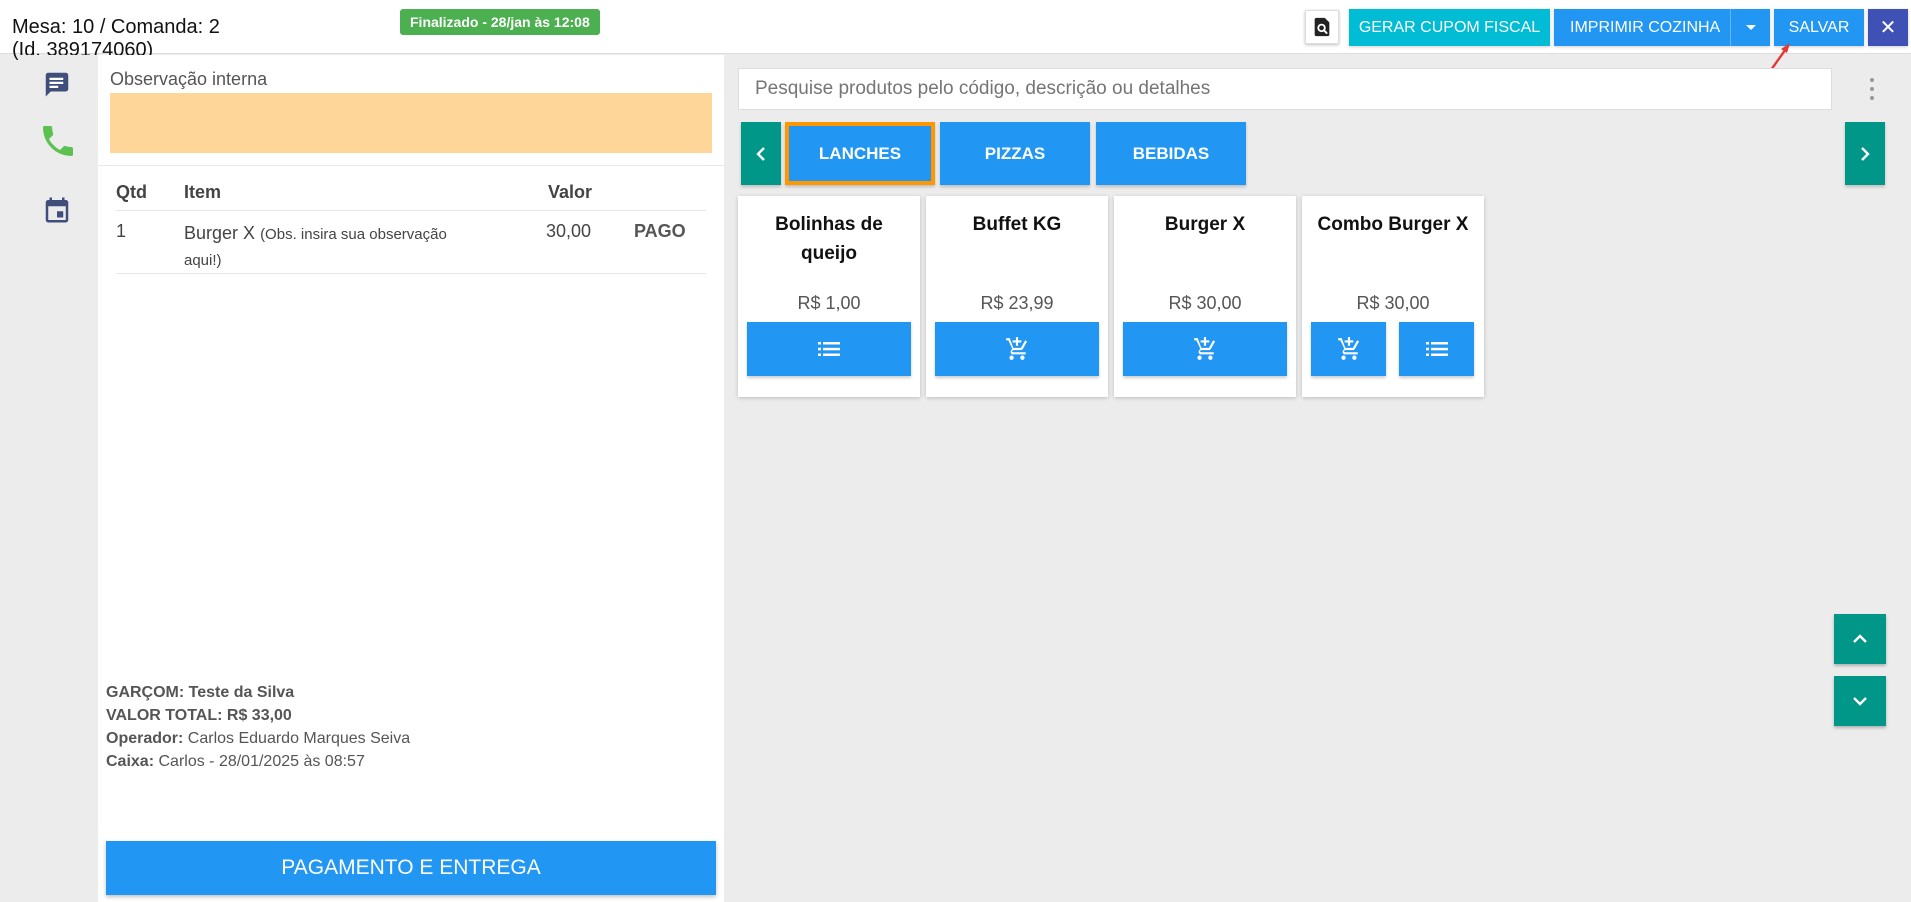  Describe the element at coordinates (299, 738) in the screenshot. I see `operador-value: Carlos Eduardo Marques Seiva` at that location.